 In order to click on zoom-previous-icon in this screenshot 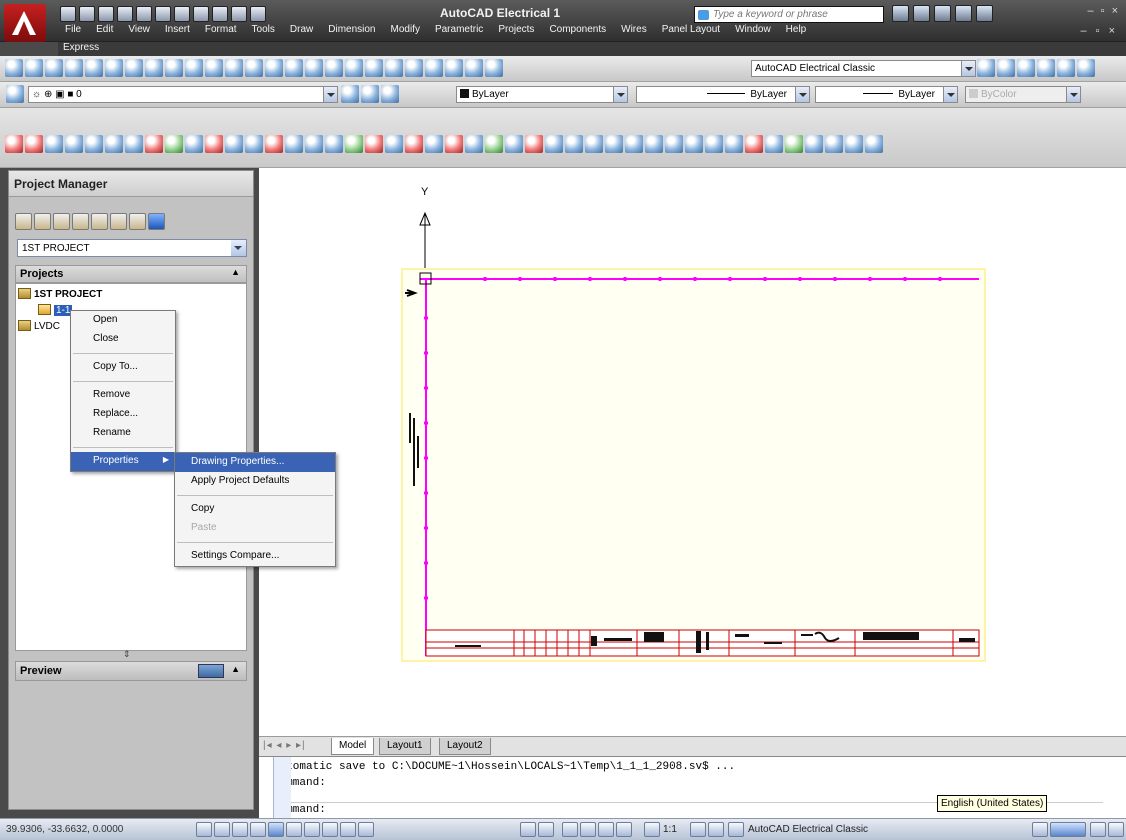, I will do `click(354, 68)`.